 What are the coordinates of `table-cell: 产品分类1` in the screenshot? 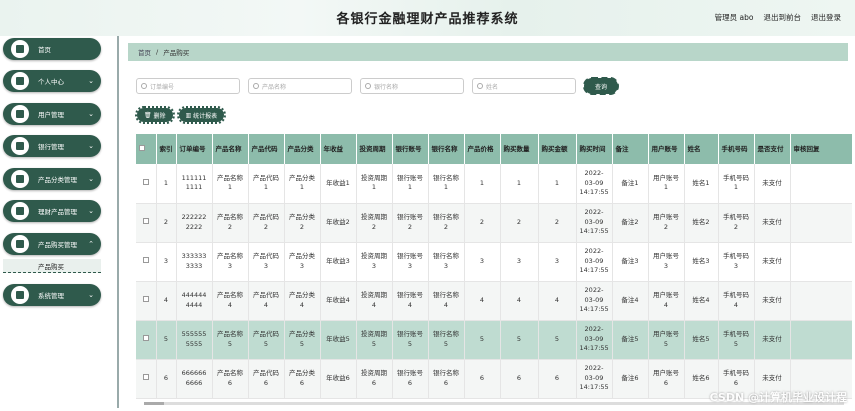 It's located at (302, 184).